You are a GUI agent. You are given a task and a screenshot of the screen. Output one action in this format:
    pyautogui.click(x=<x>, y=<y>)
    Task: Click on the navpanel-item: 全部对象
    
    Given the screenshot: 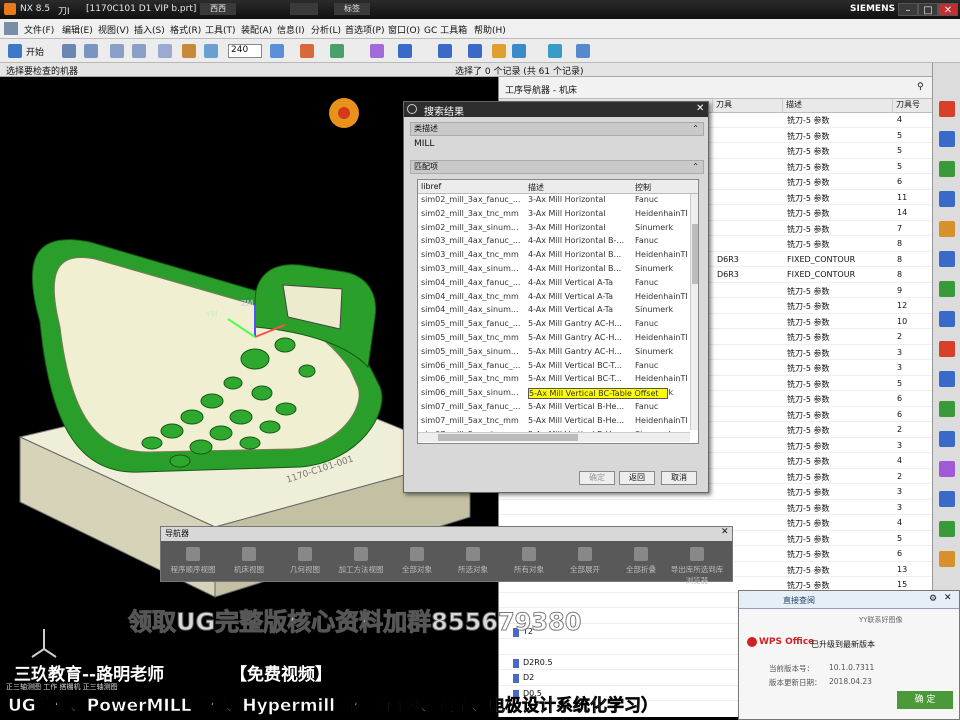 What is the action you would take?
    pyautogui.click(x=417, y=561)
    